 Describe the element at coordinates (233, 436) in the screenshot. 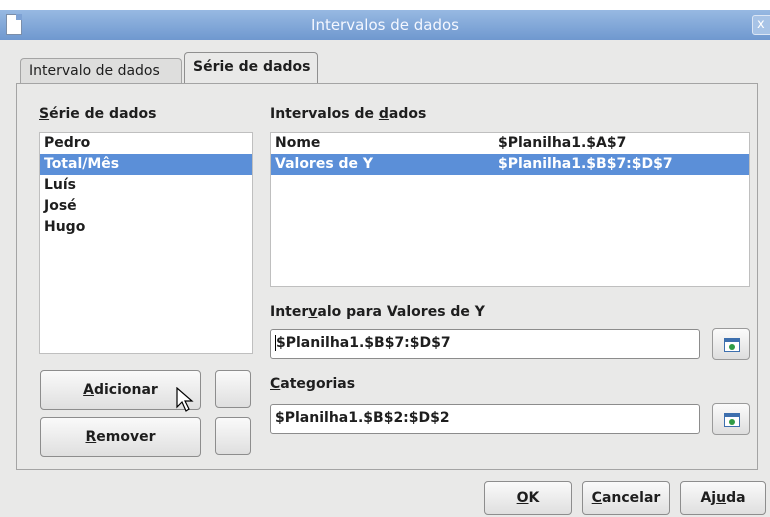

I see `move-down-button` at that location.